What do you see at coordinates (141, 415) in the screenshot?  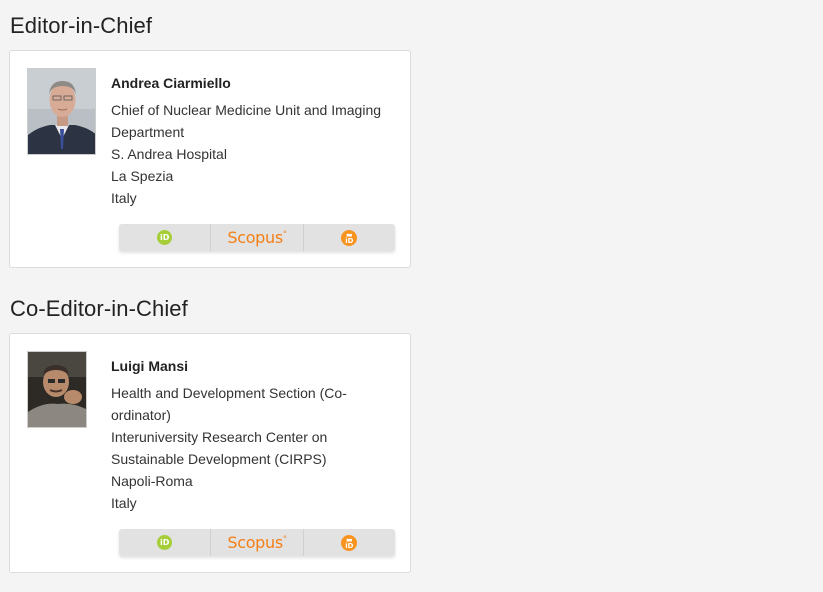 I see `affiliation-line: ordinator)` at bounding box center [141, 415].